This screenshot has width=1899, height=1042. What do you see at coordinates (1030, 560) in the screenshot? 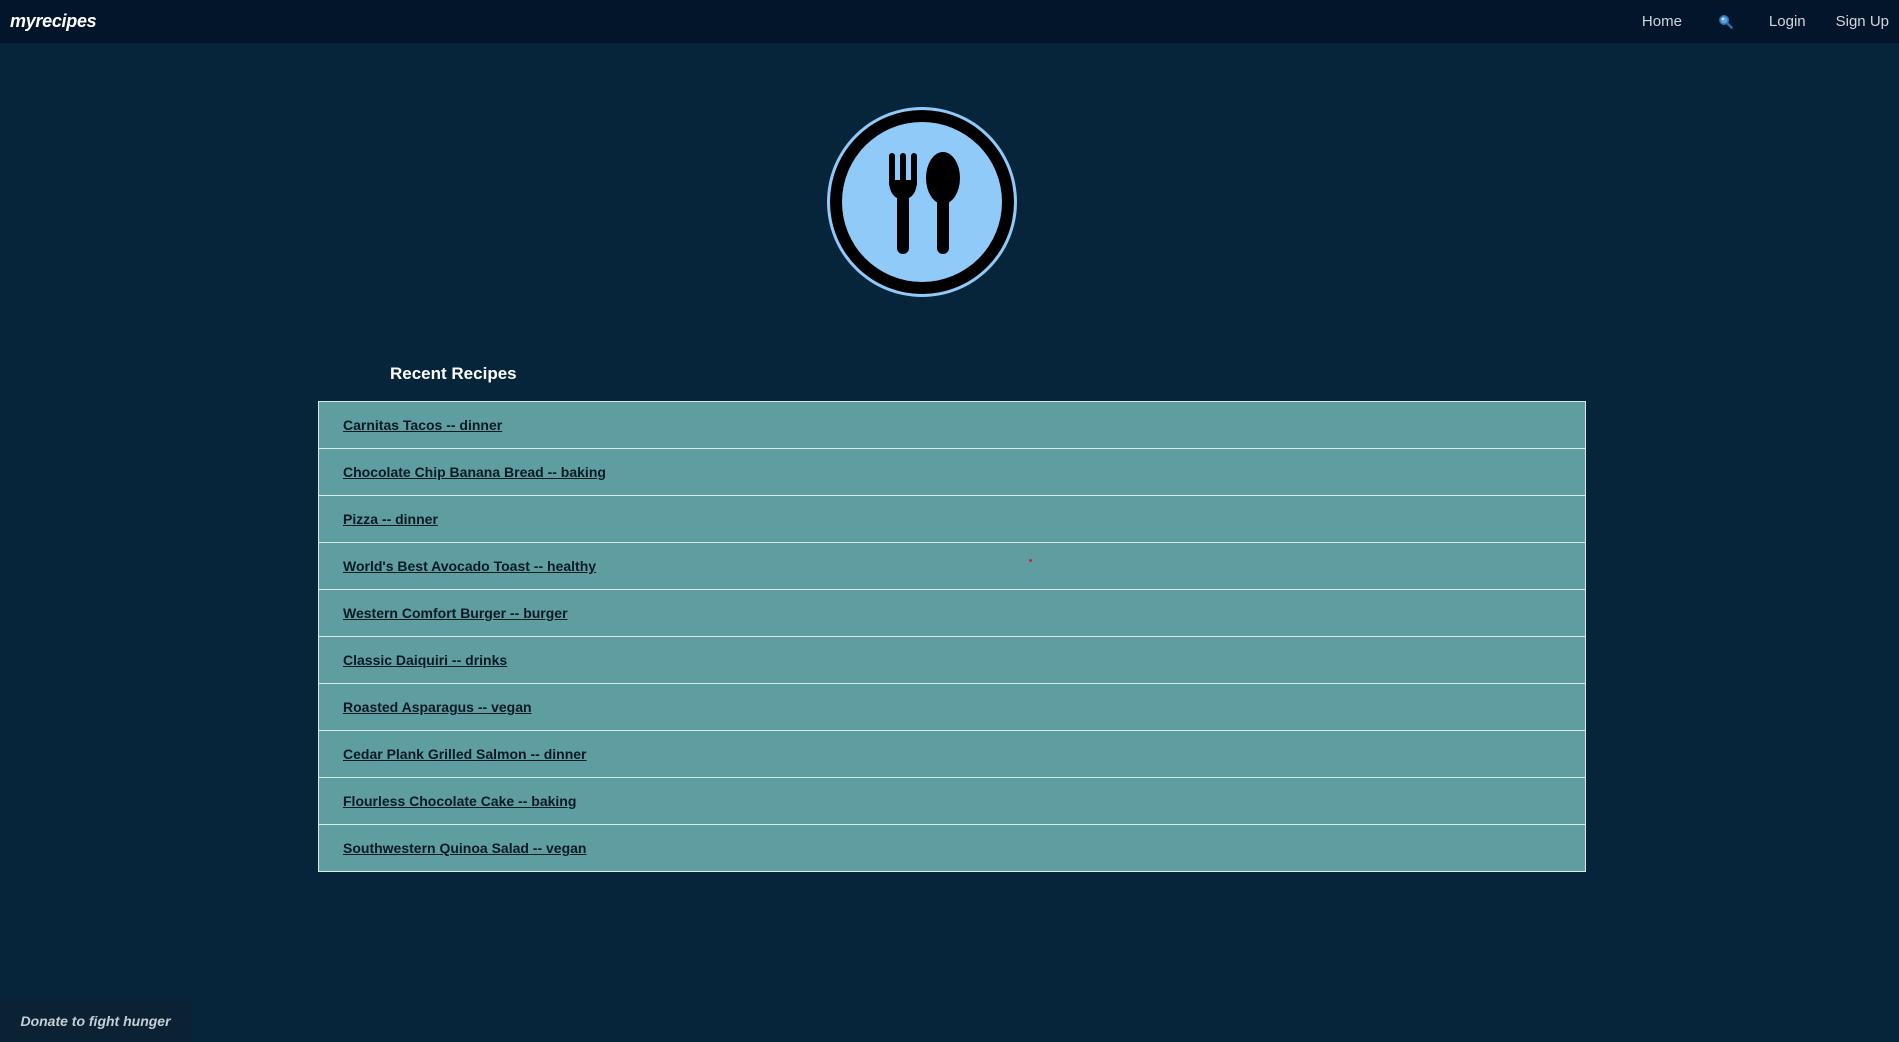
I see `cursor-dot` at bounding box center [1030, 560].